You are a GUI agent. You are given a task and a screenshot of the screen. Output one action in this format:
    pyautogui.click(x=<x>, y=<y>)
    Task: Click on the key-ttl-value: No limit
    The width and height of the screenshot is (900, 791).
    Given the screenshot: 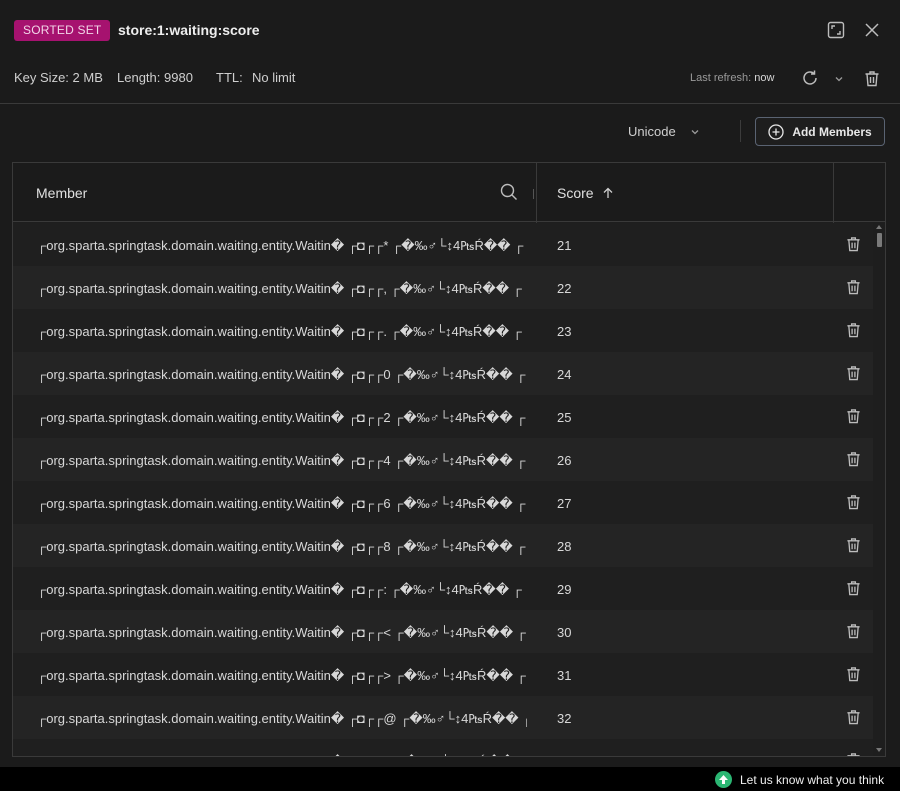 What is the action you would take?
    pyautogui.click(x=273, y=77)
    